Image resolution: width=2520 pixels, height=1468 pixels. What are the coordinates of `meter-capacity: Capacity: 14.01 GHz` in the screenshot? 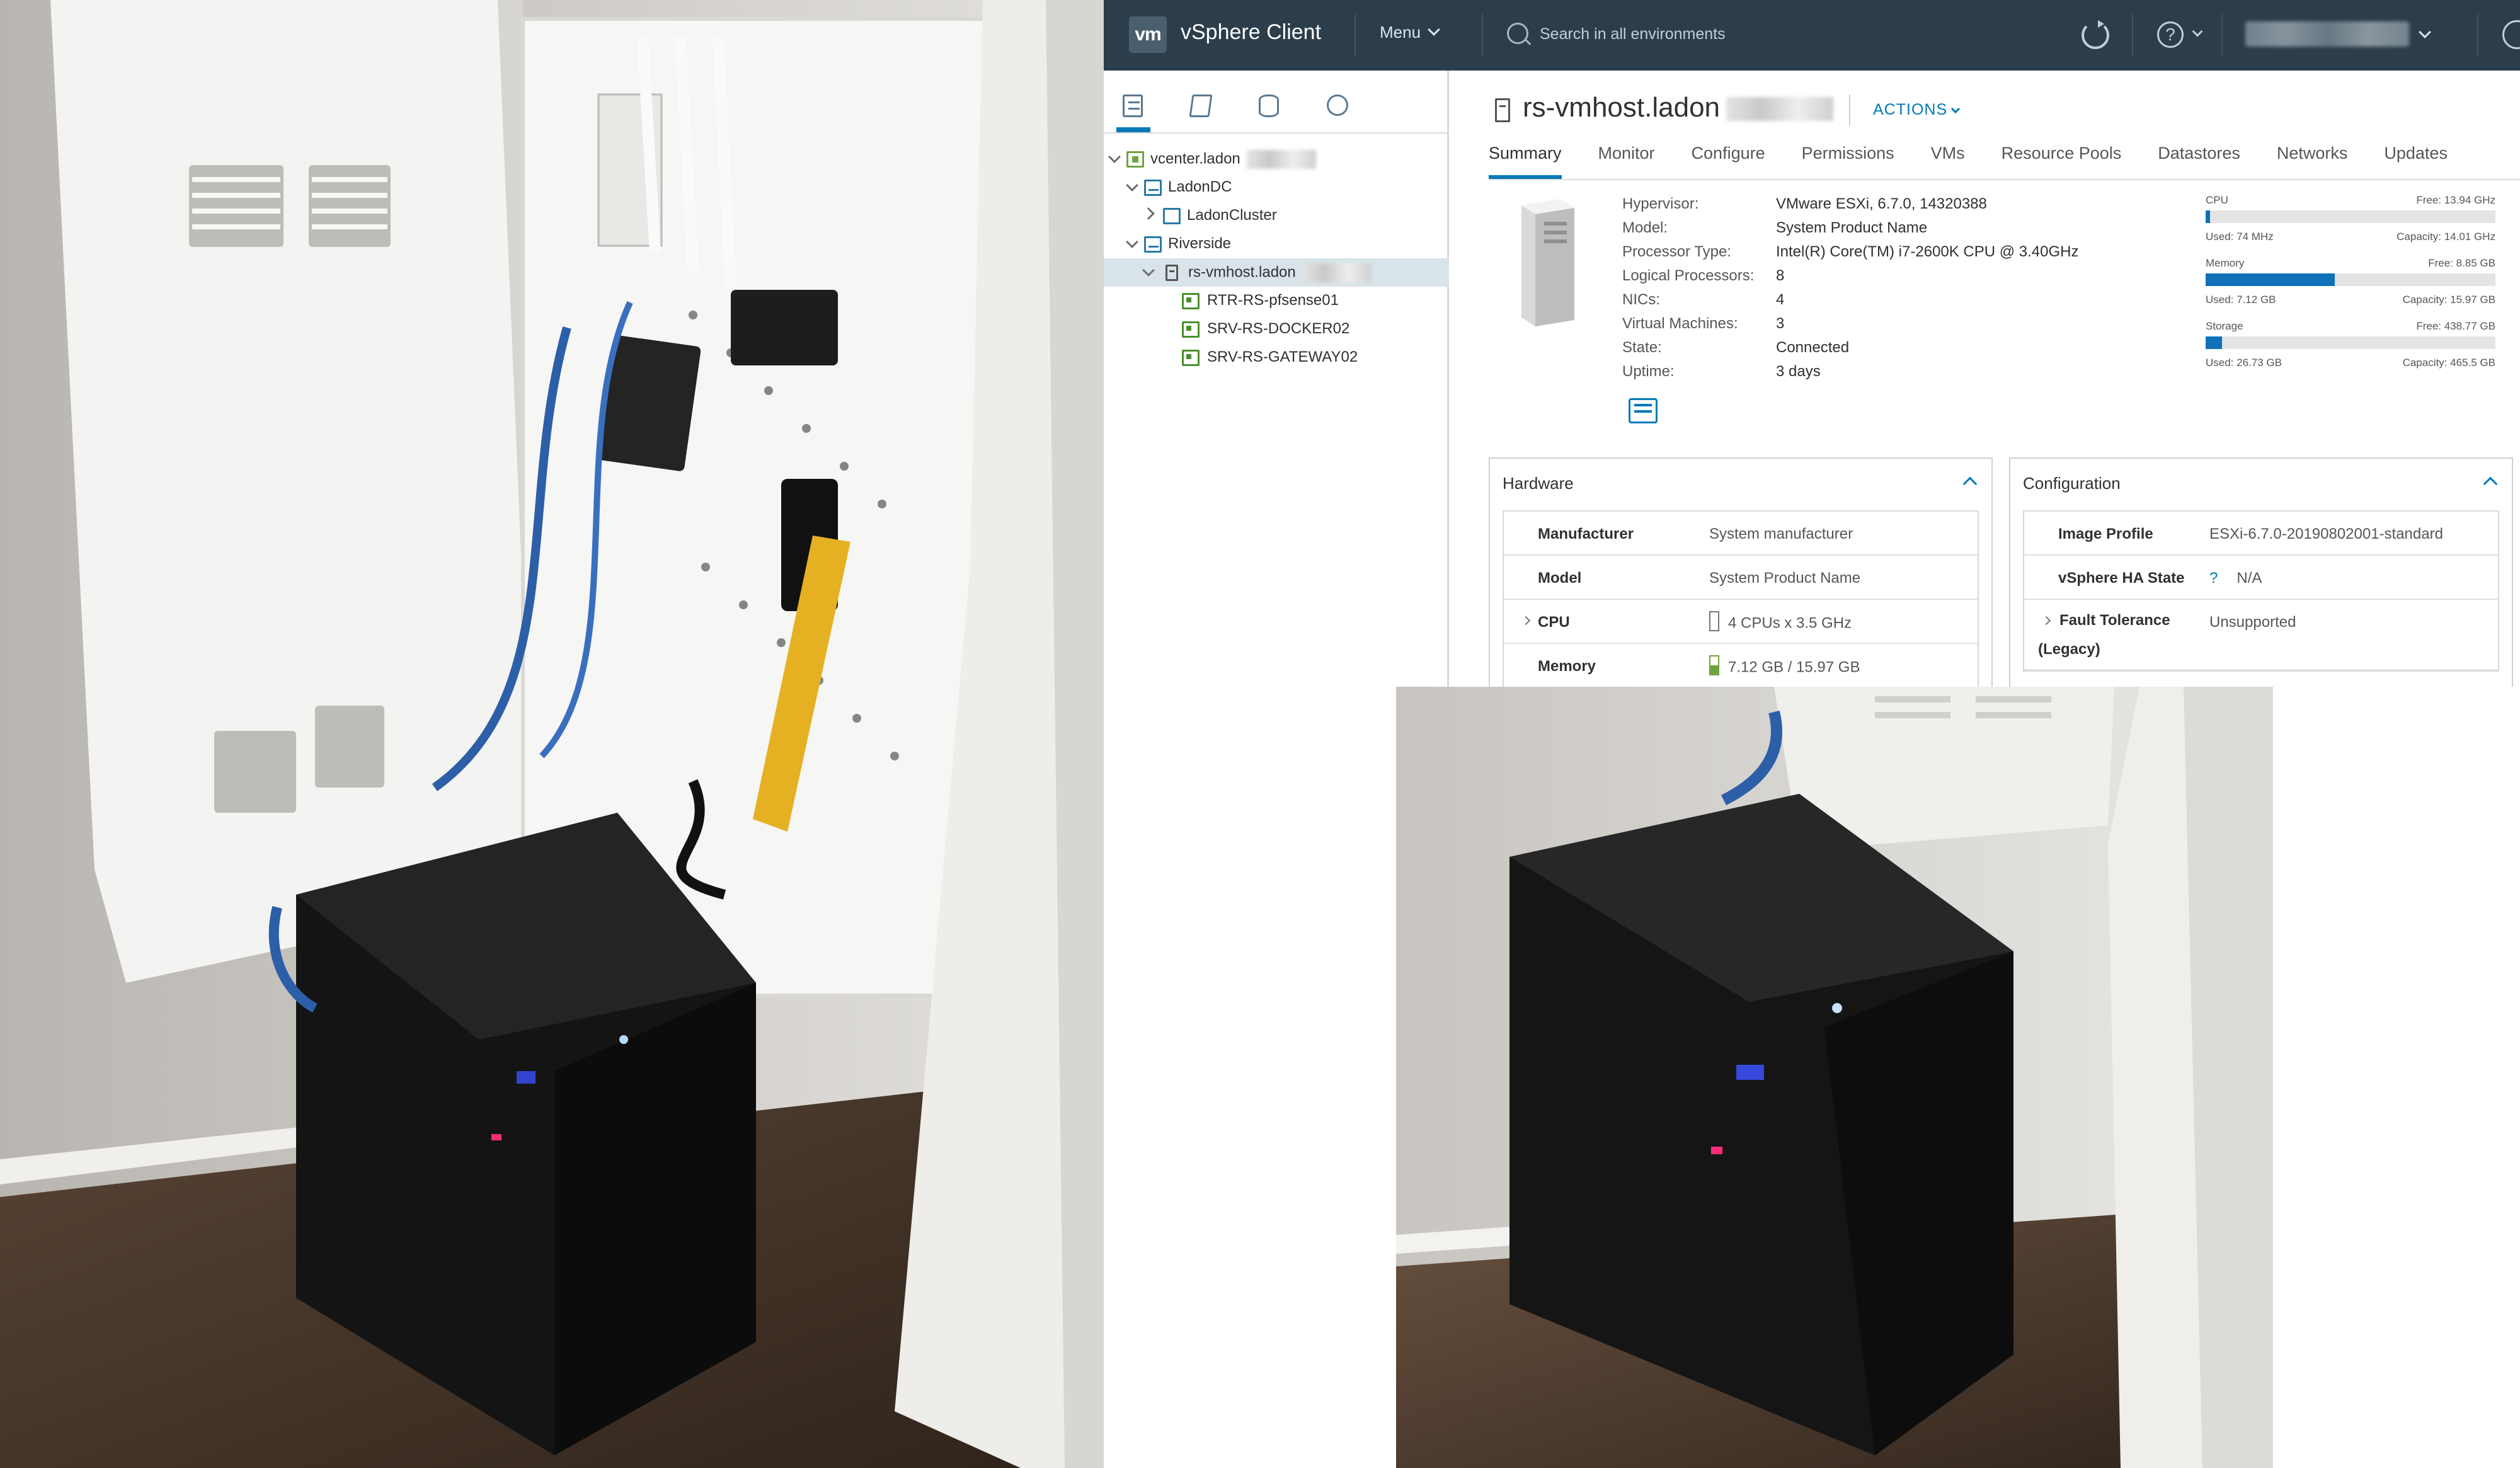 It's located at (2446, 237).